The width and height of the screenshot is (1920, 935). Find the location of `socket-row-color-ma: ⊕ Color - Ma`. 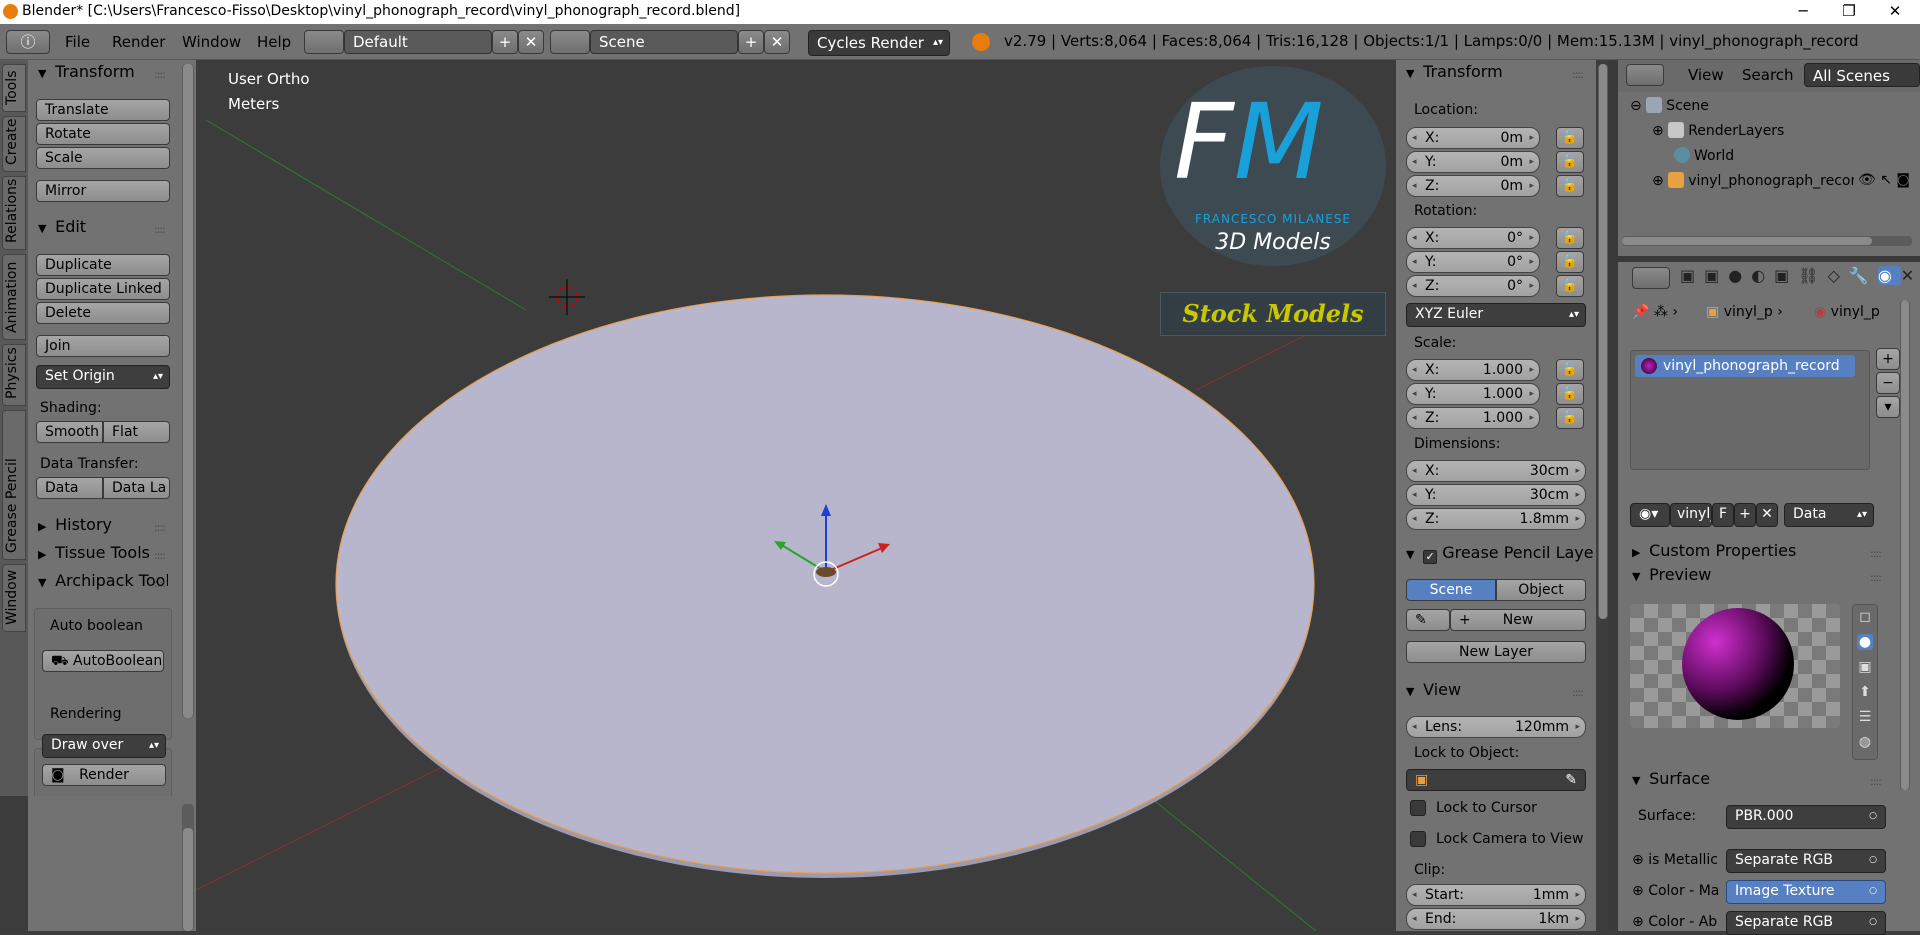

socket-row-color-ma: ⊕ Color - Ma is located at coordinates (1675, 891).